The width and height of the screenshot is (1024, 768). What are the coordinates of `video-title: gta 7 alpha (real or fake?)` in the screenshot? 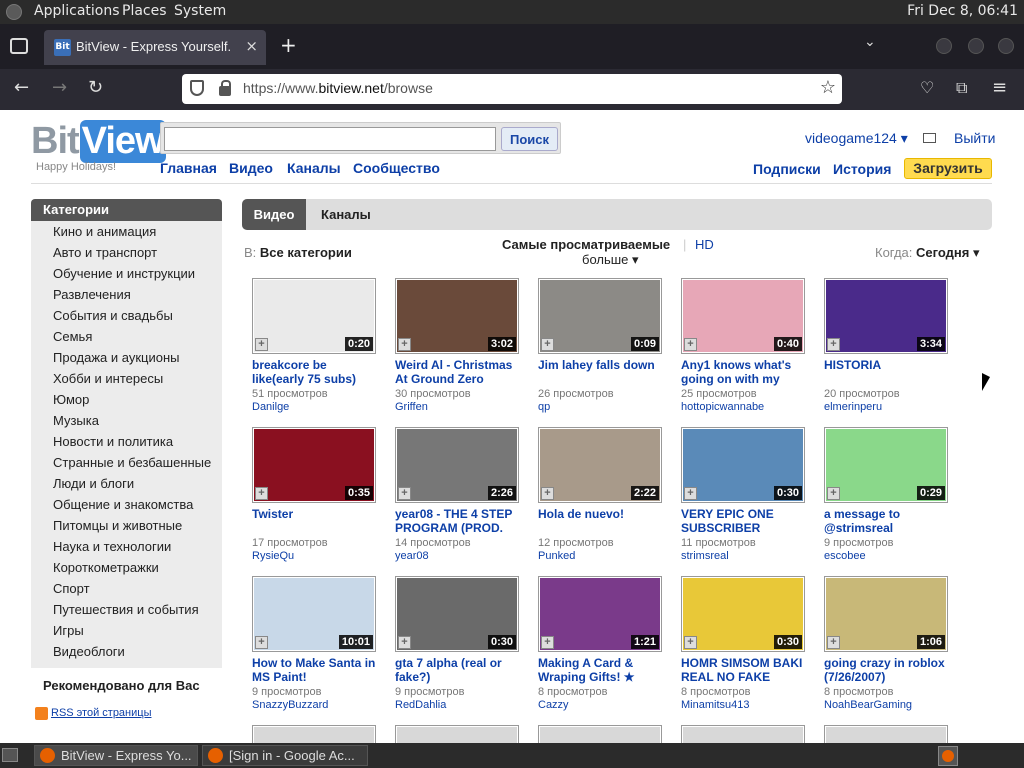 It's located at (457, 670).